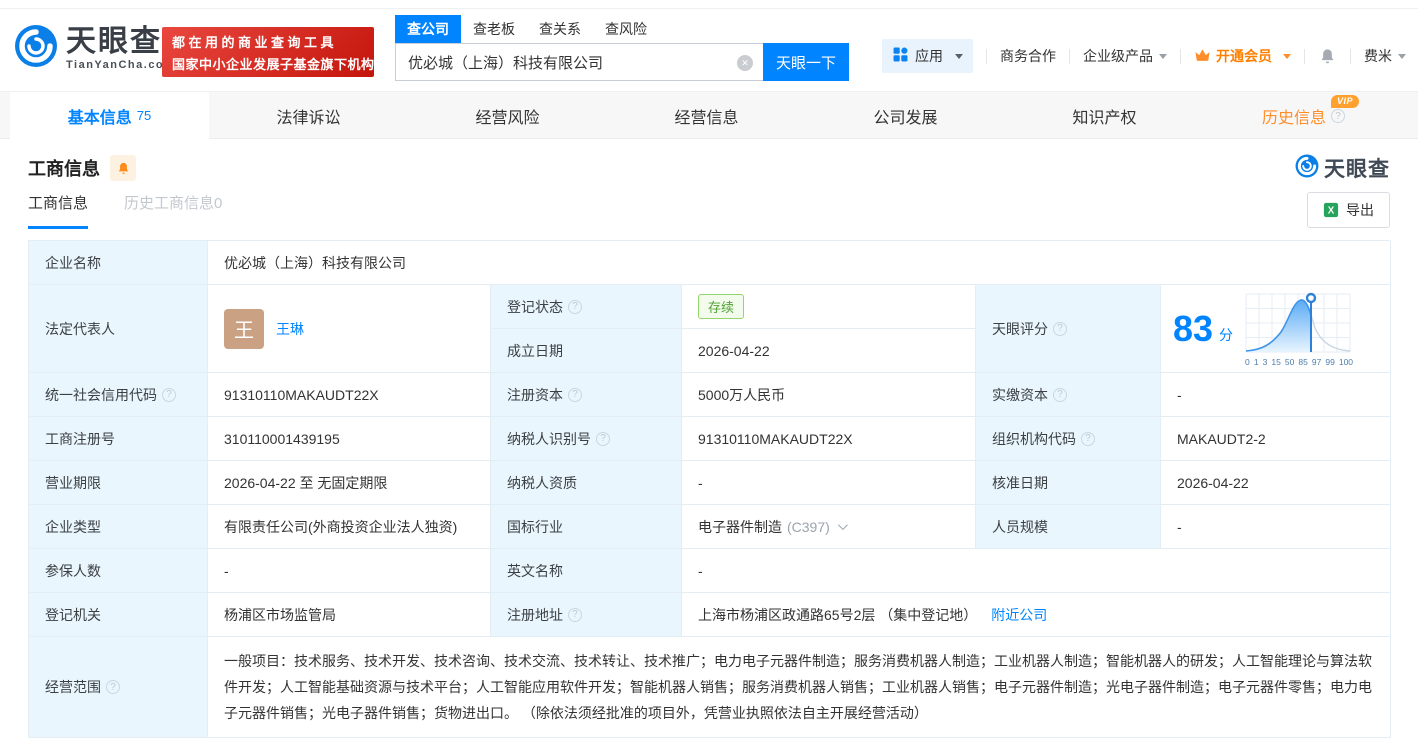 This screenshot has width=1418, height=746. I want to click on field-value-reg-authority: 杨浦区市场监管局, so click(349, 615).